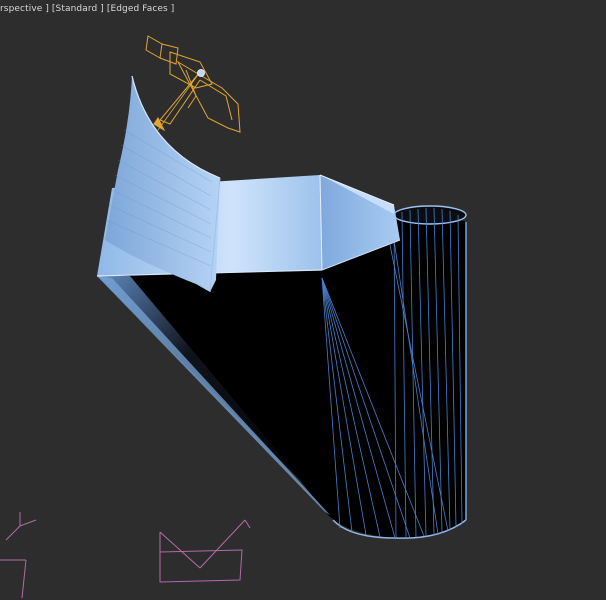  What do you see at coordinates (193, 84) in the screenshot?
I see `spotlight-gizmo-icon` at bounding box center [193, 84].